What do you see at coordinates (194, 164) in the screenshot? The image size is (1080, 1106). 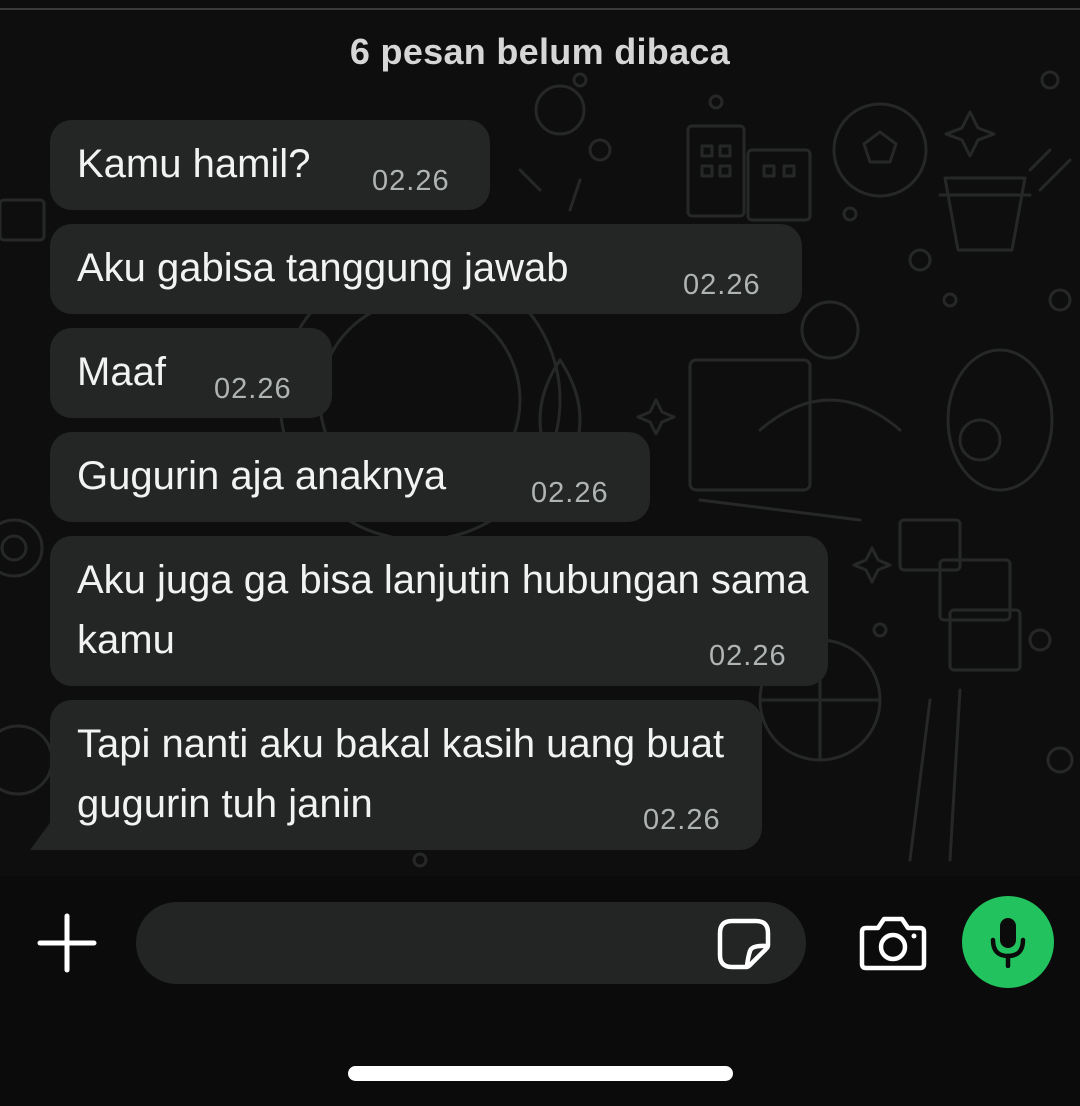 I see `message-text: Kamu hamil?` at bounding box center [194, 164].